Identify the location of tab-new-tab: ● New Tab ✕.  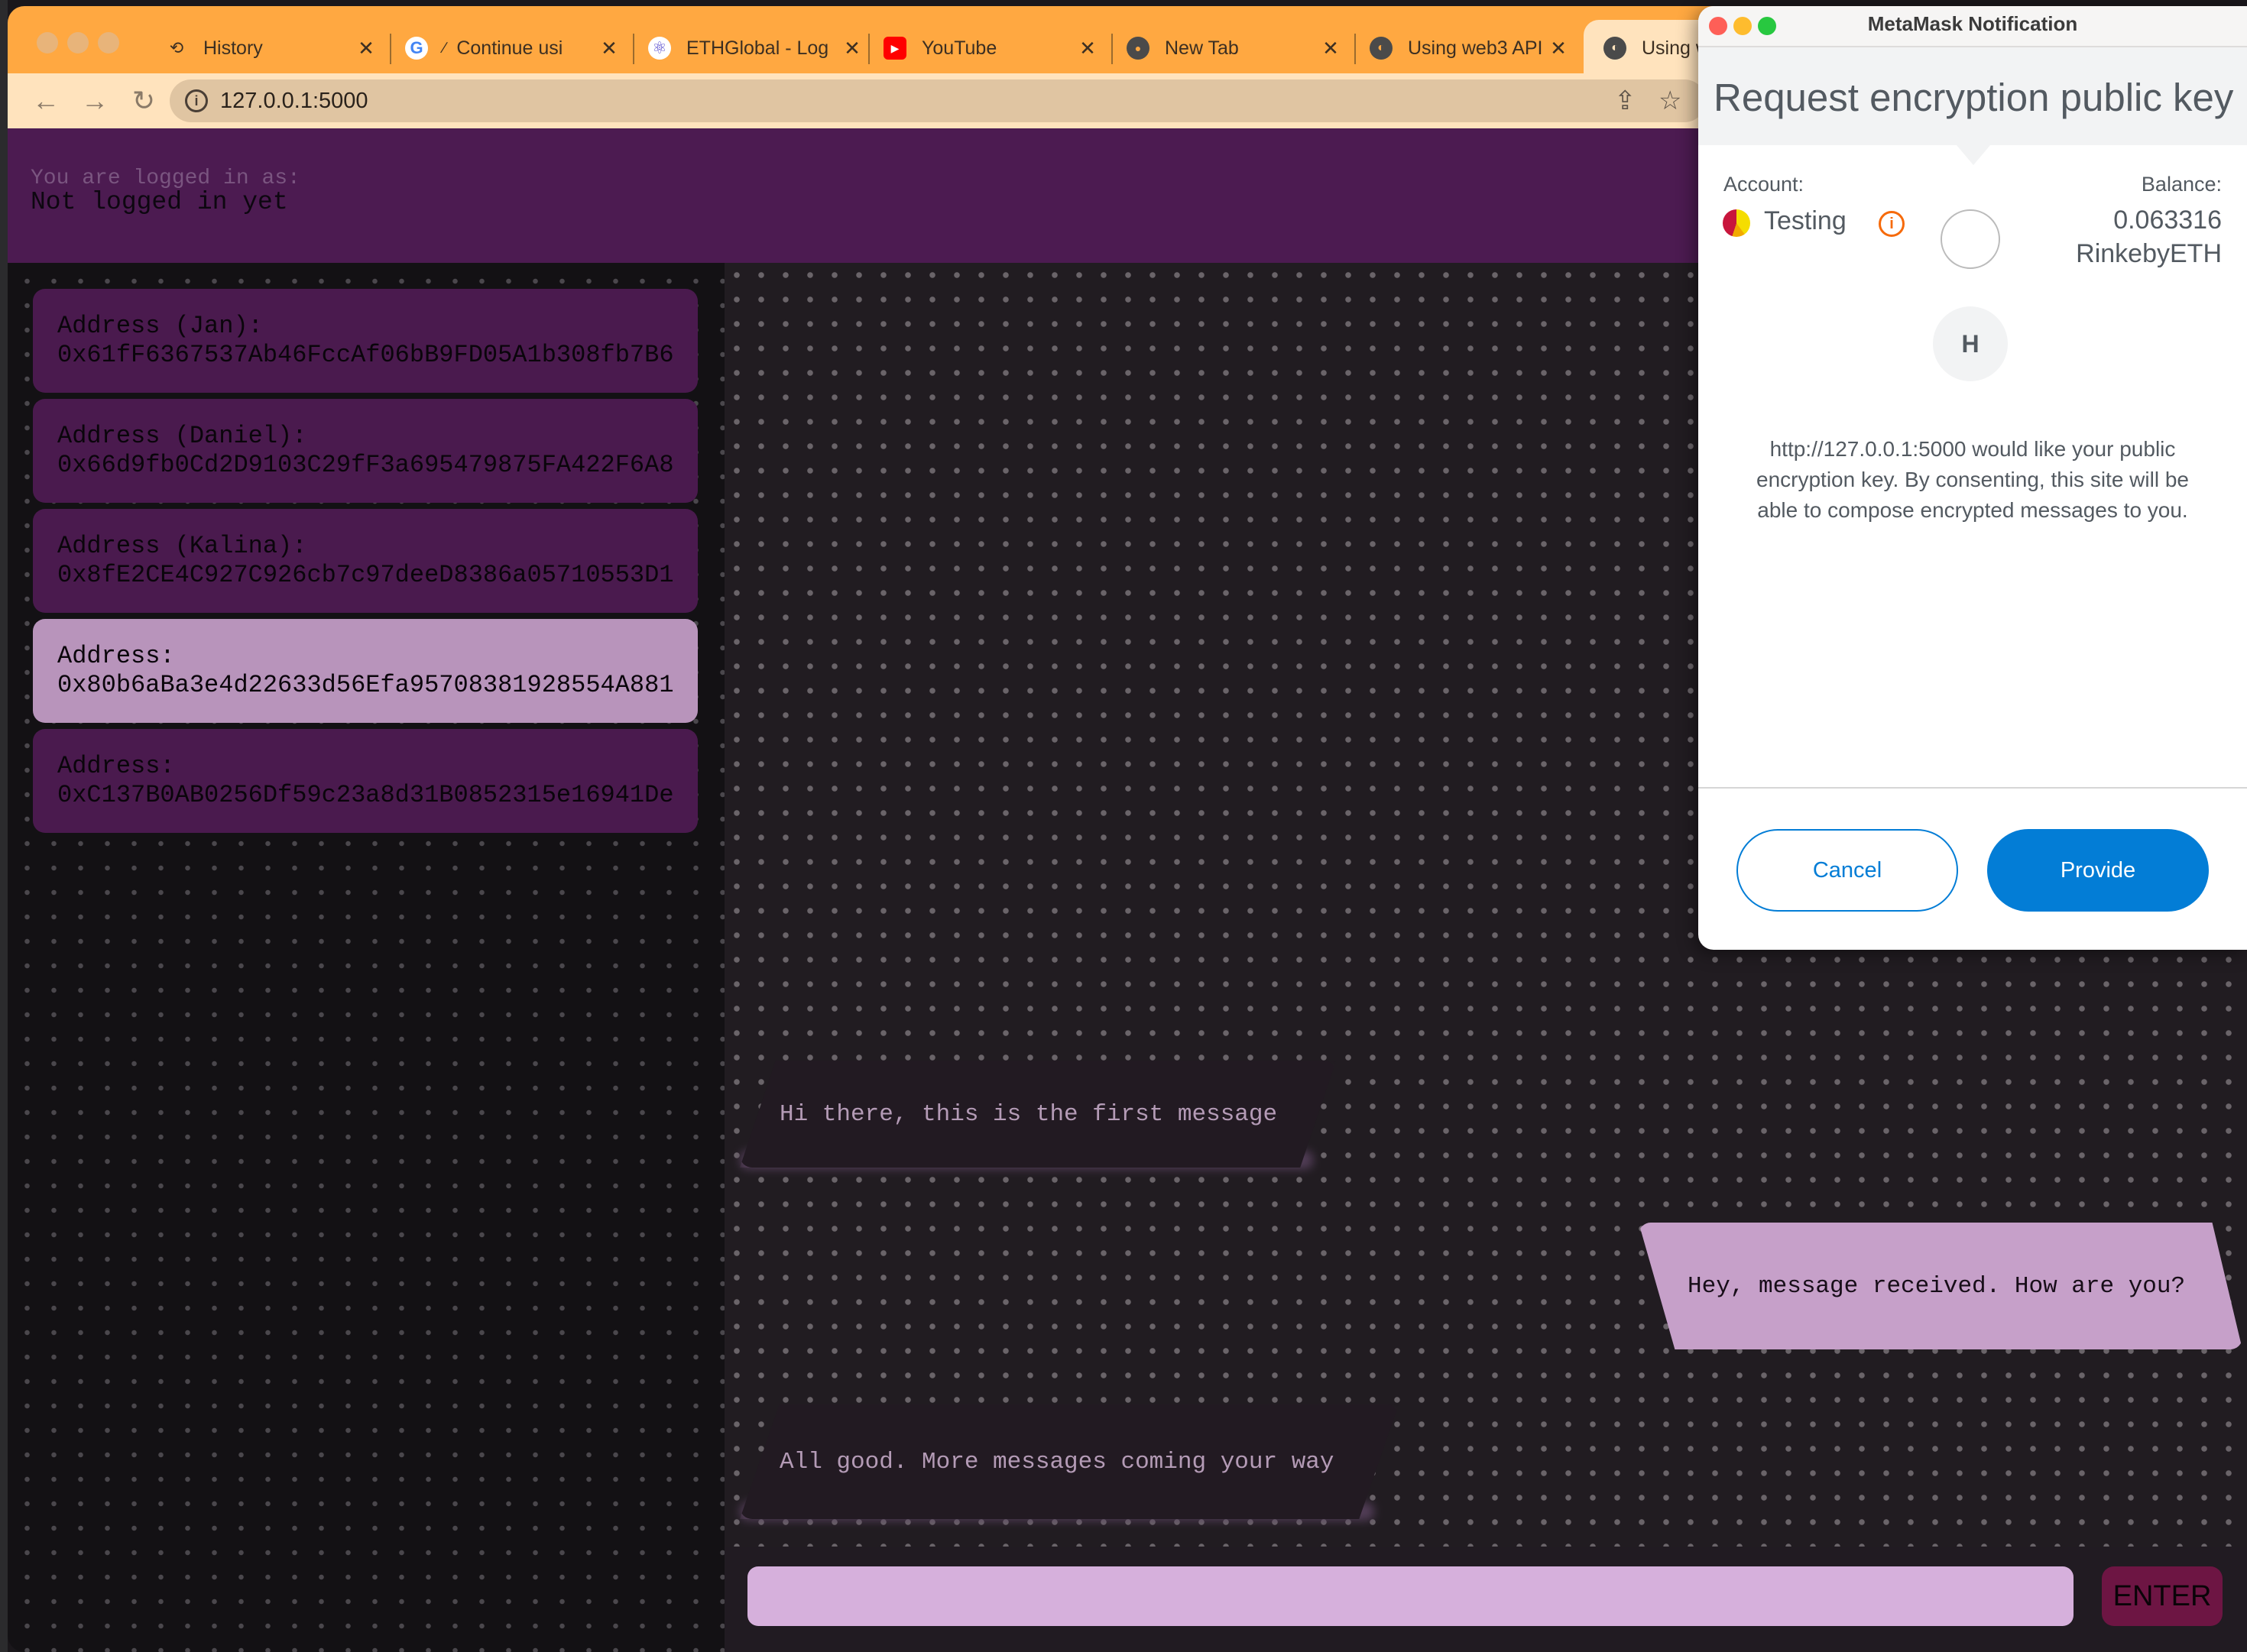
(1234, 48).